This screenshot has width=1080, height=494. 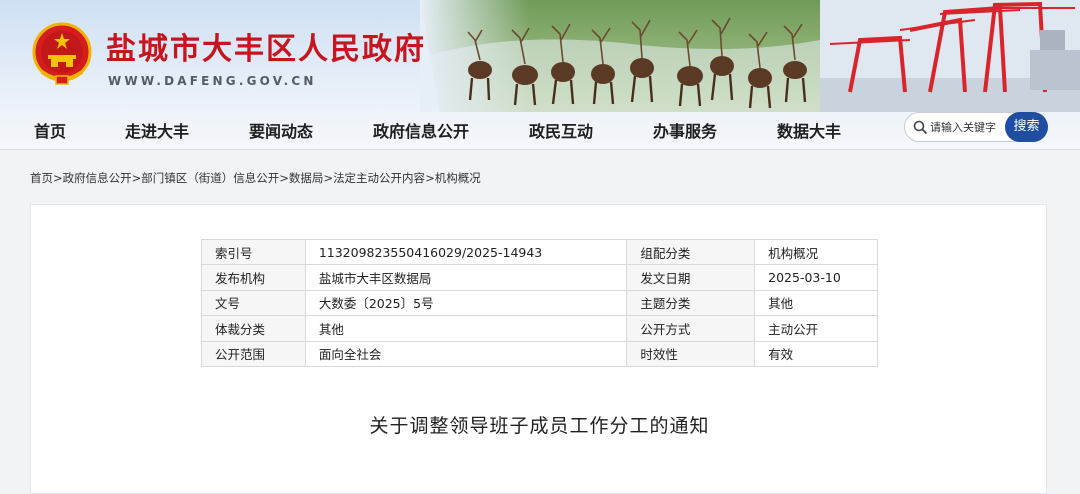 What do you see at coordinates (50, 130) in the screenshot?
I see `nav-item-home: 首页` at bounding box center [50, 130].